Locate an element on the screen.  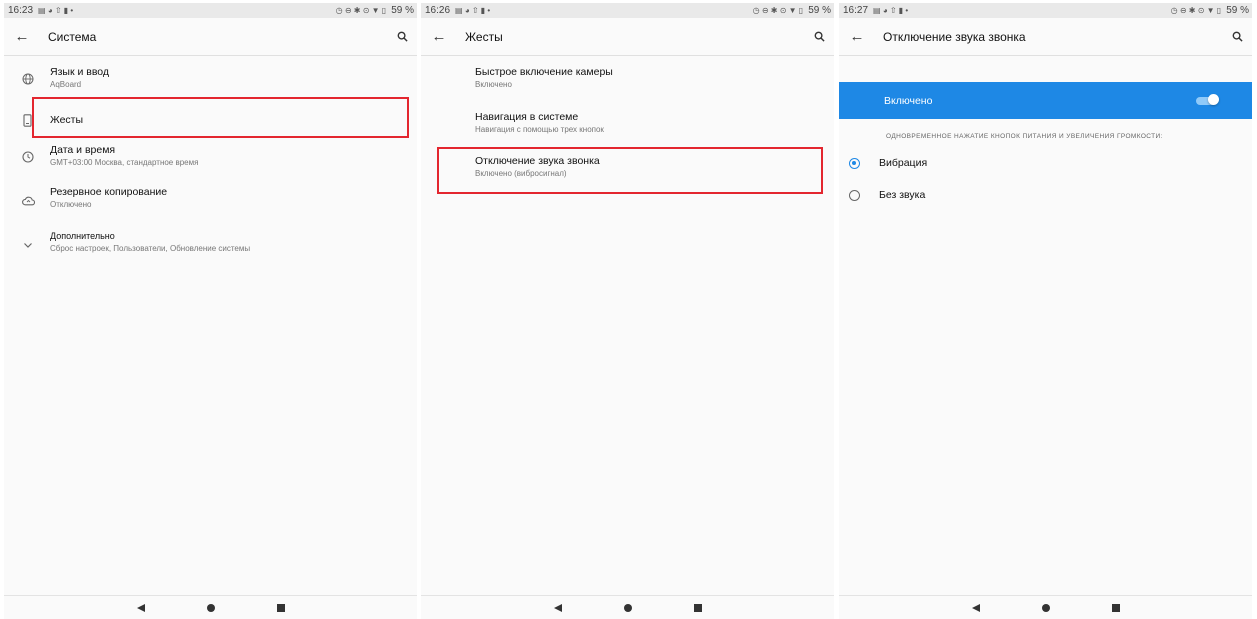
radio-button is located at coordinates (854, 195).